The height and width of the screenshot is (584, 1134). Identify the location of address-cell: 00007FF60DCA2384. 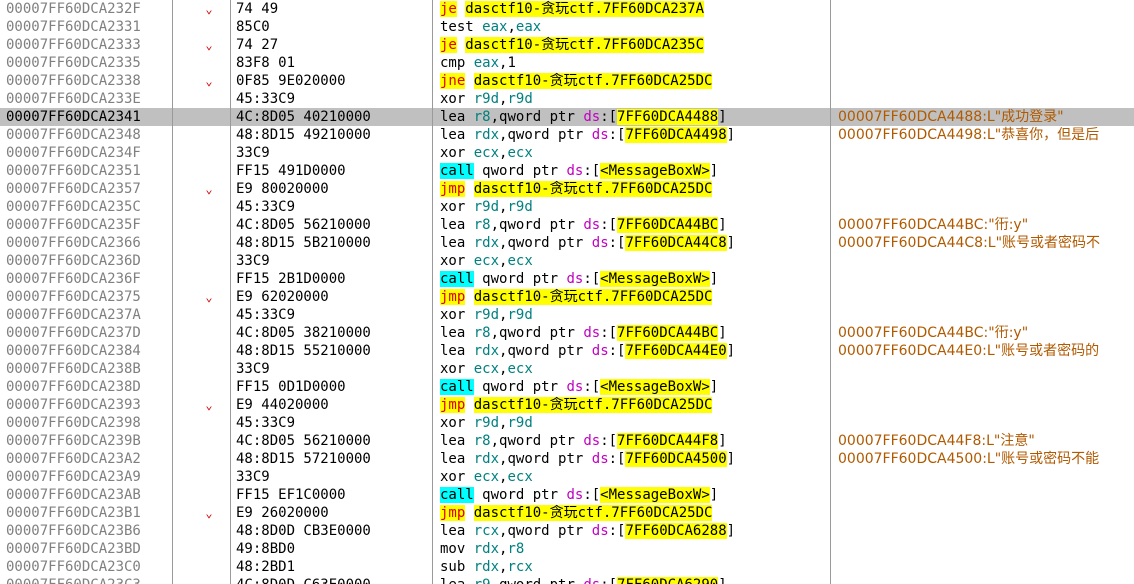
(86, 351).